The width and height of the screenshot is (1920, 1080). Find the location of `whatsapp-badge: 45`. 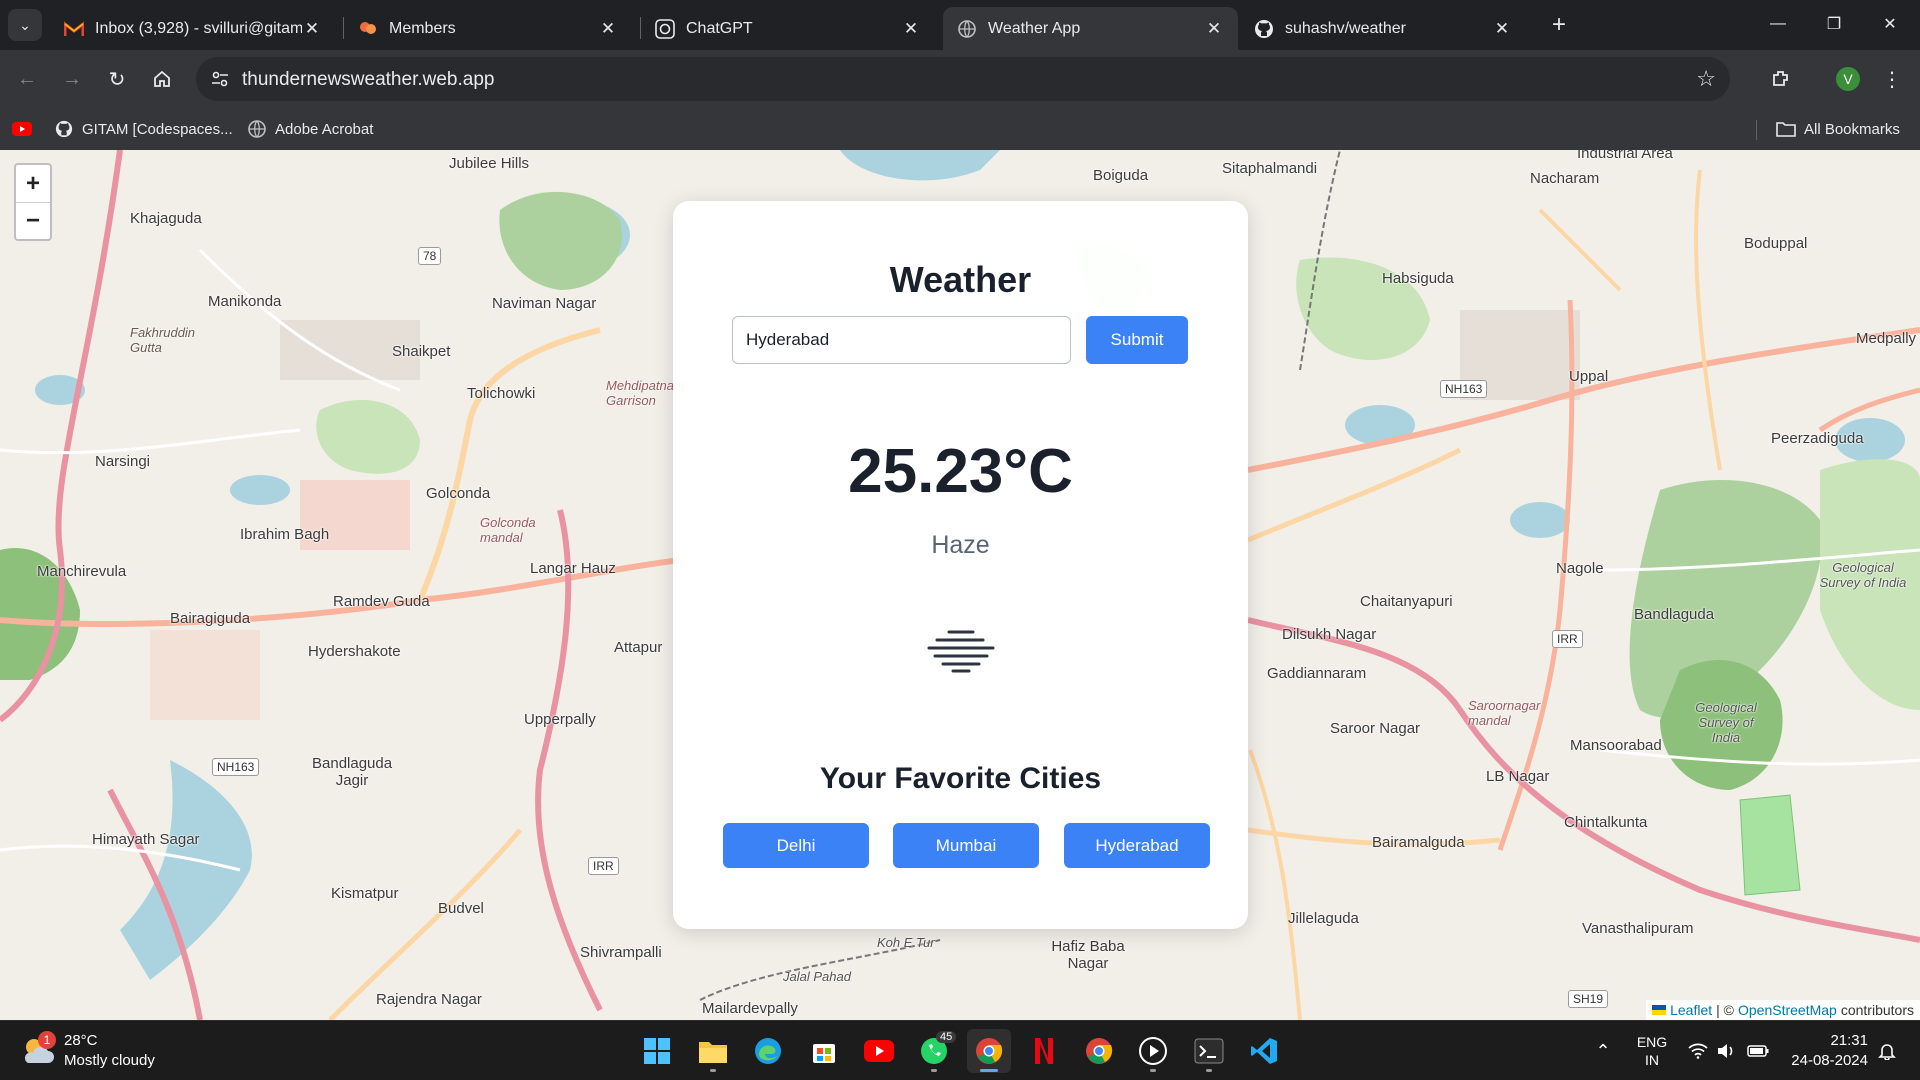

whatsapp-badge: 45 is located at coordinates (946, 1037).